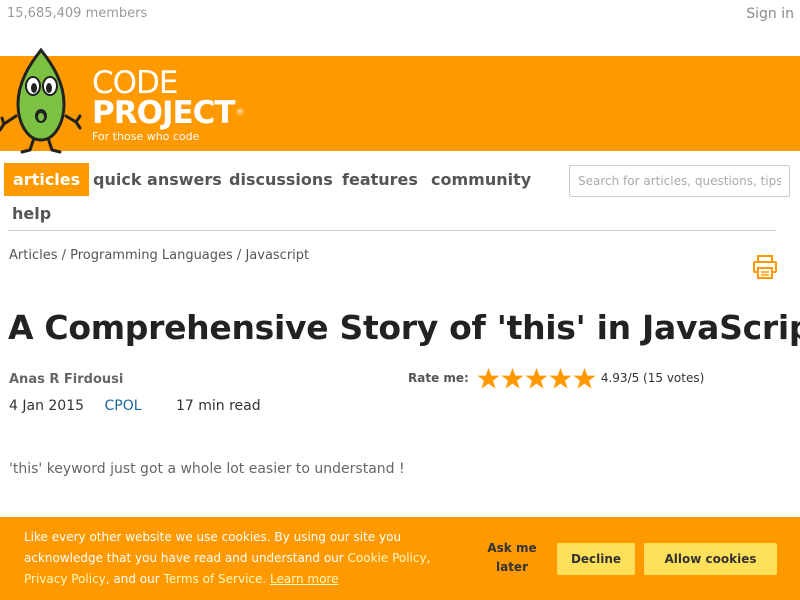 The image size is (800, 600). I want to click on rating-stars, so click(537, 378).